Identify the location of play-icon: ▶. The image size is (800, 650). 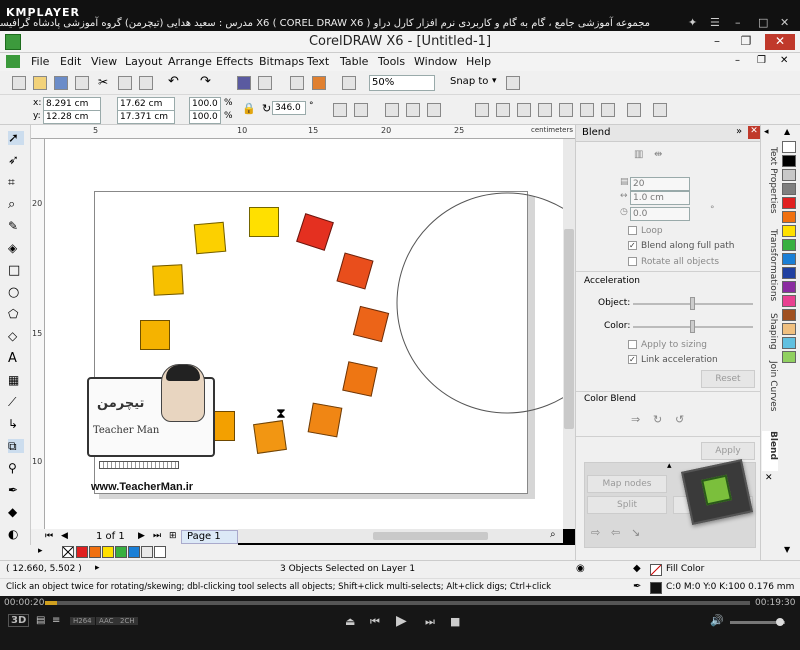
(401, 621).